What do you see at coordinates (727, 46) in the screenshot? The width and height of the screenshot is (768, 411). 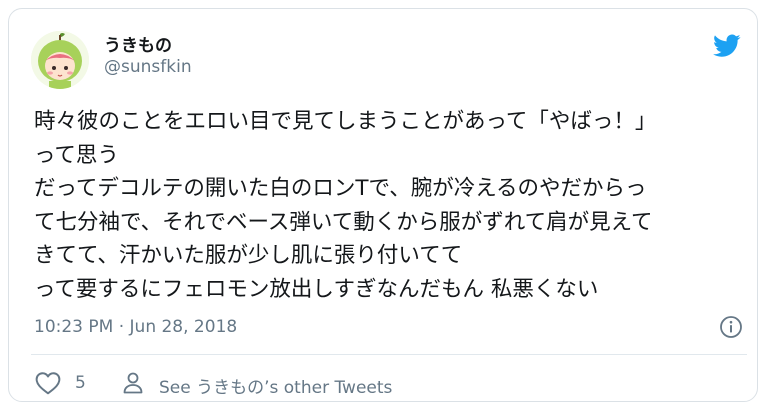 I see `twitter-bird-icon` at bounding box center [727, 46].